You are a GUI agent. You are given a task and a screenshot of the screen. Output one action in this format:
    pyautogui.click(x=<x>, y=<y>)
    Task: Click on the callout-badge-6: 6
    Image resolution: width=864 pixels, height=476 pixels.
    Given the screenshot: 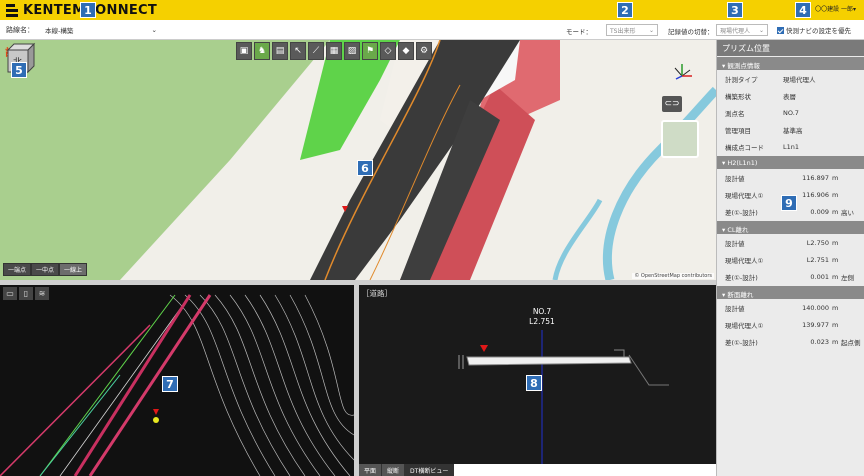 What is the action you would take?
    pyautogui.click(x=365, y=168)
    